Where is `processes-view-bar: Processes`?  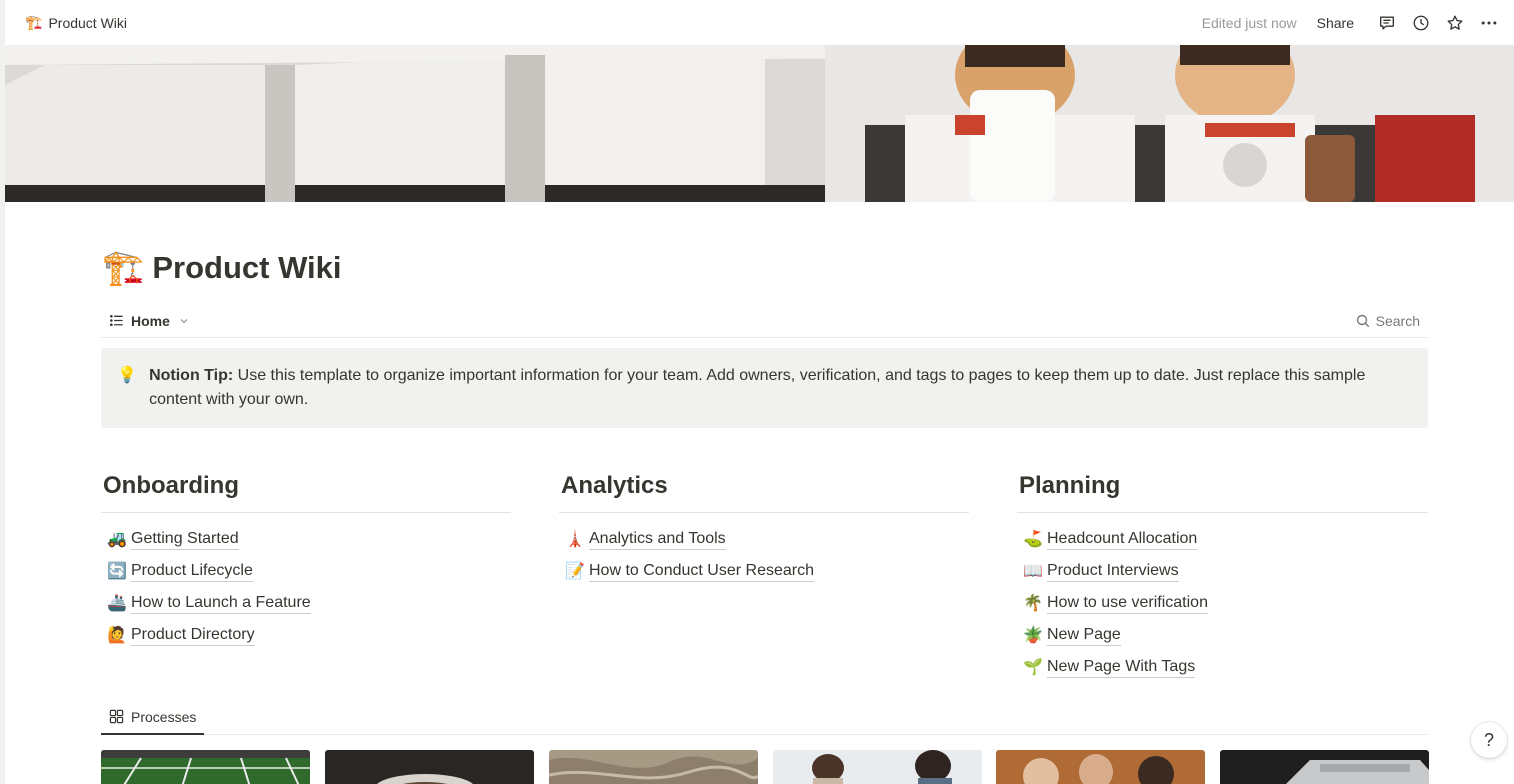
processes-view-bar: Processes is located at coordinates (764, 717).